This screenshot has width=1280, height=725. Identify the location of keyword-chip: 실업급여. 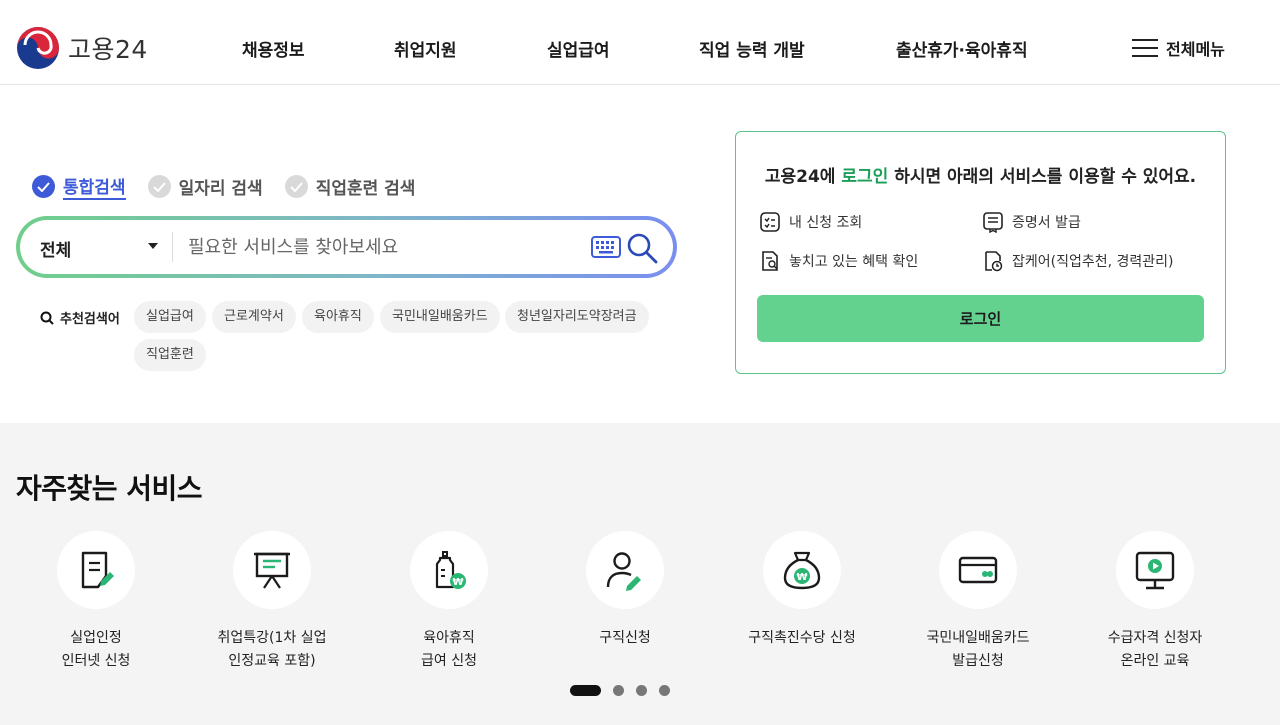
(170, 317).